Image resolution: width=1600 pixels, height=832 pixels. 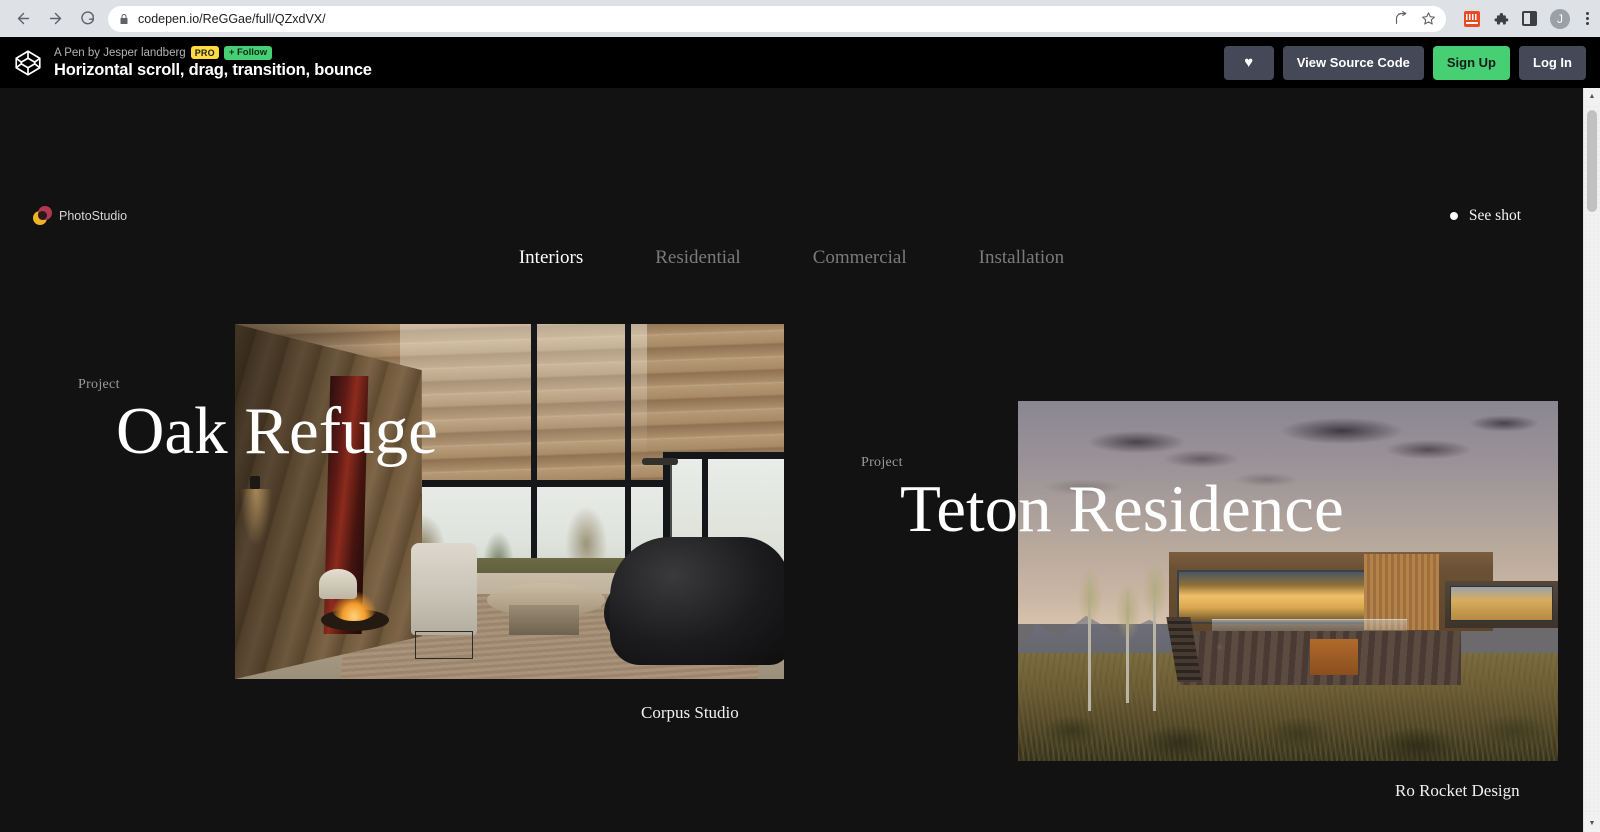 I want to click on follow-button: + Follow, so click(x=248, y=52).